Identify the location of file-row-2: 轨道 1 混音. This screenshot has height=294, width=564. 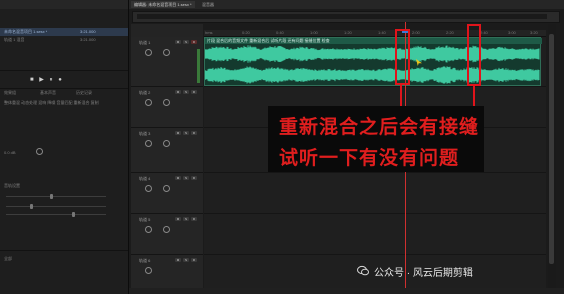
(14, 40).